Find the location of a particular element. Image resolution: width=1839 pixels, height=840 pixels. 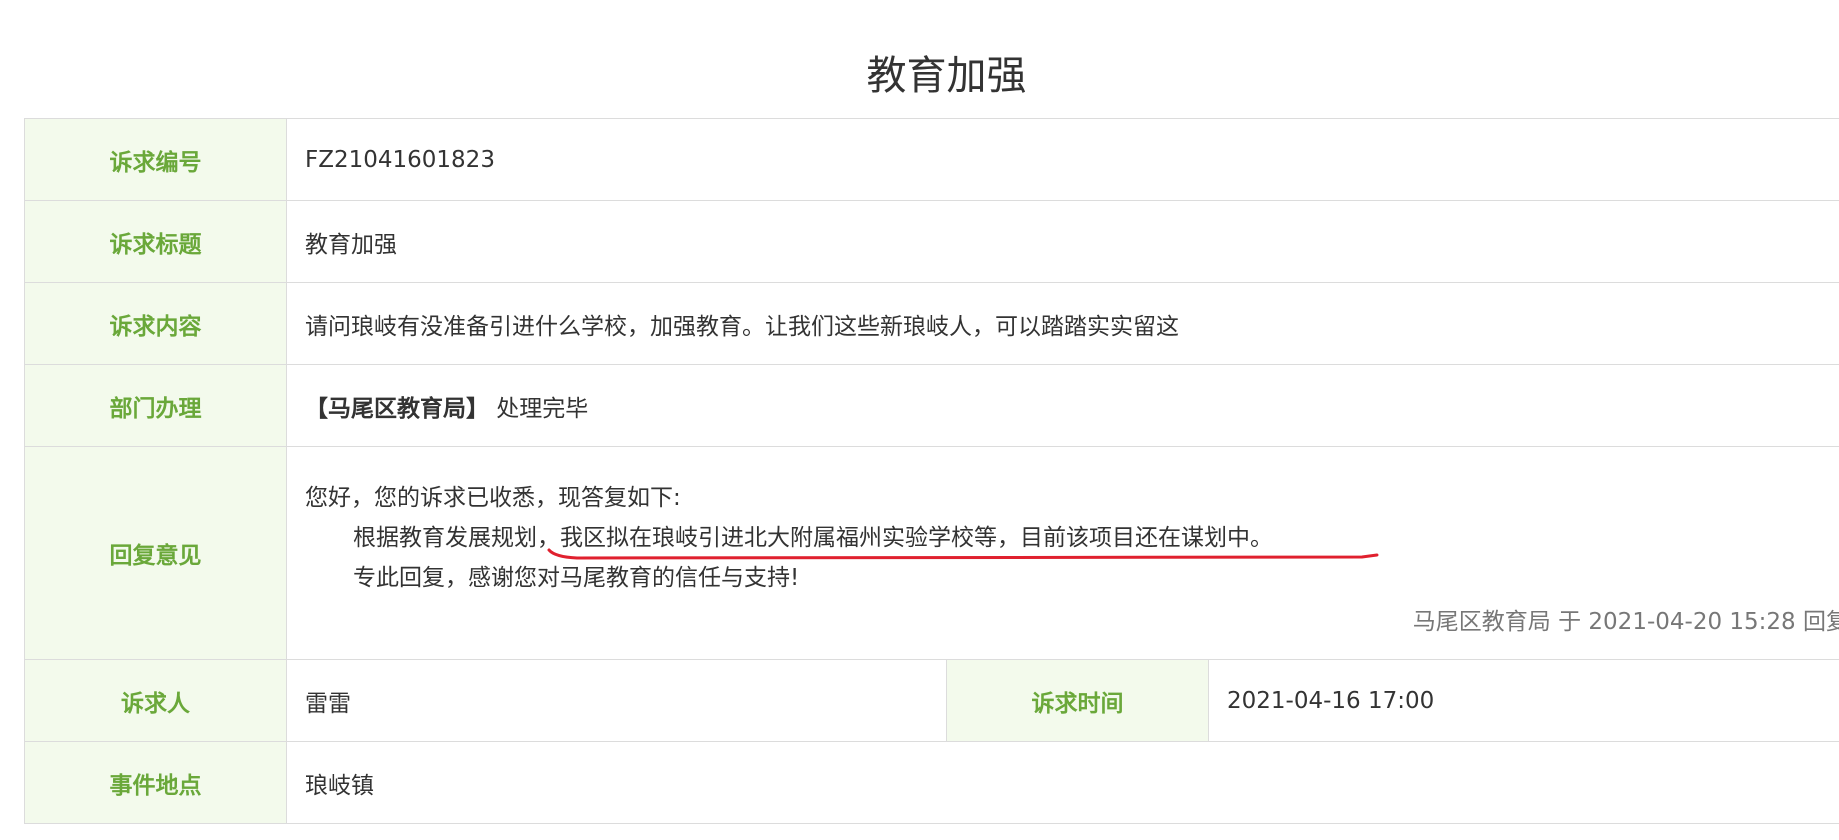

value-location: 琅岐镇 is located at coordinates (1062, 782).